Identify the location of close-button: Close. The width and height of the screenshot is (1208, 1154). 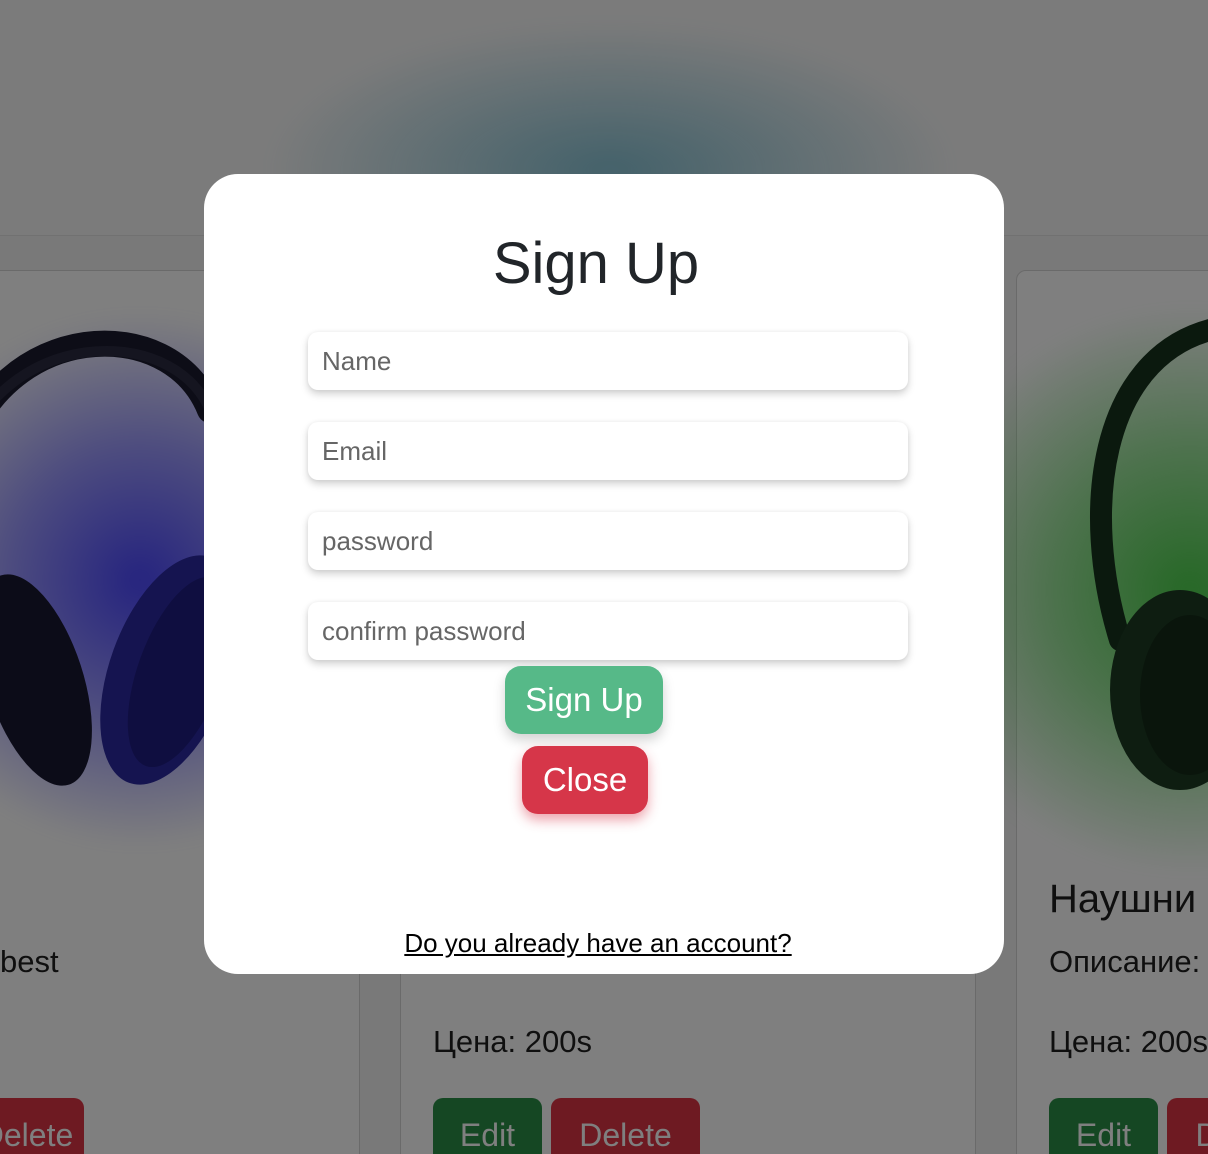
(585, 780).